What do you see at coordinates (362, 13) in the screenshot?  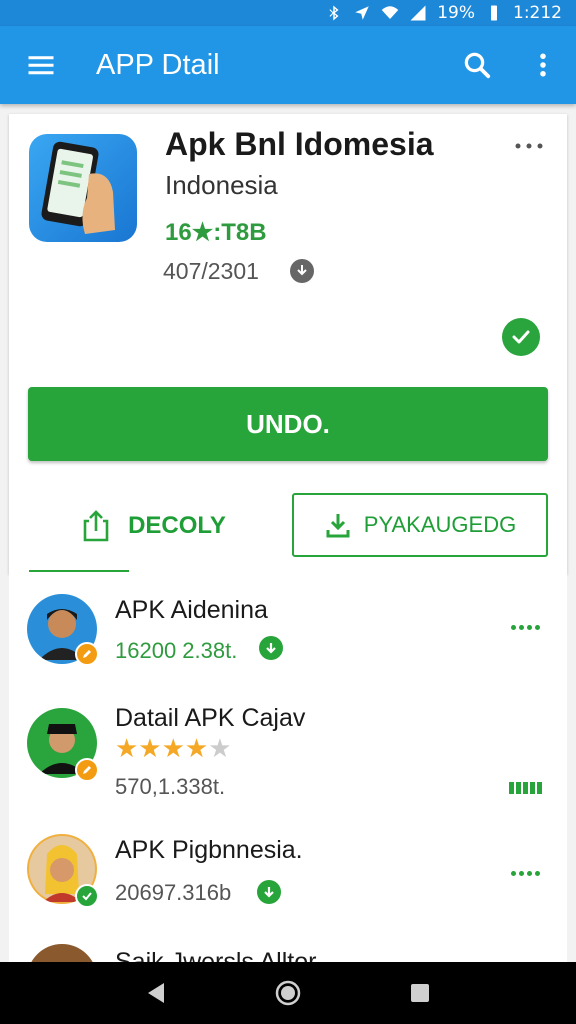 I see `navigation-icon` at bounding box center [362, 13].